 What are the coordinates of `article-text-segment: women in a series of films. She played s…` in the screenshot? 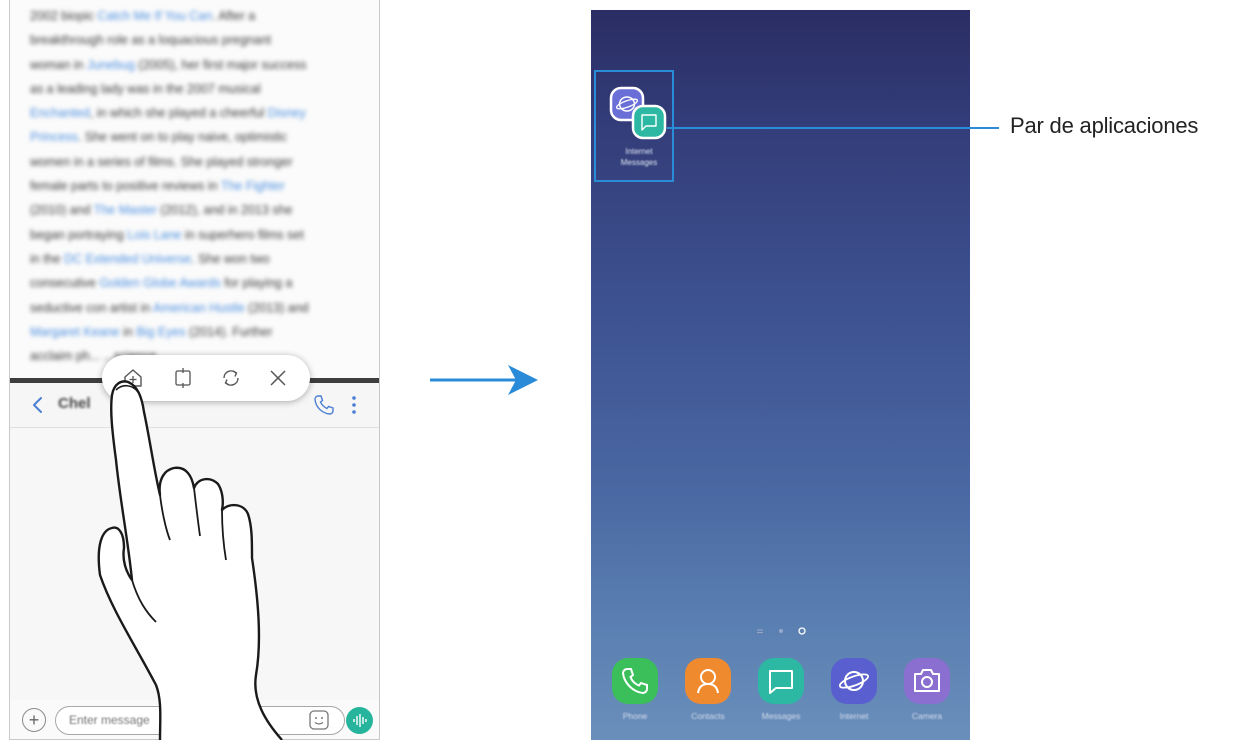 It's located at (161, 161).